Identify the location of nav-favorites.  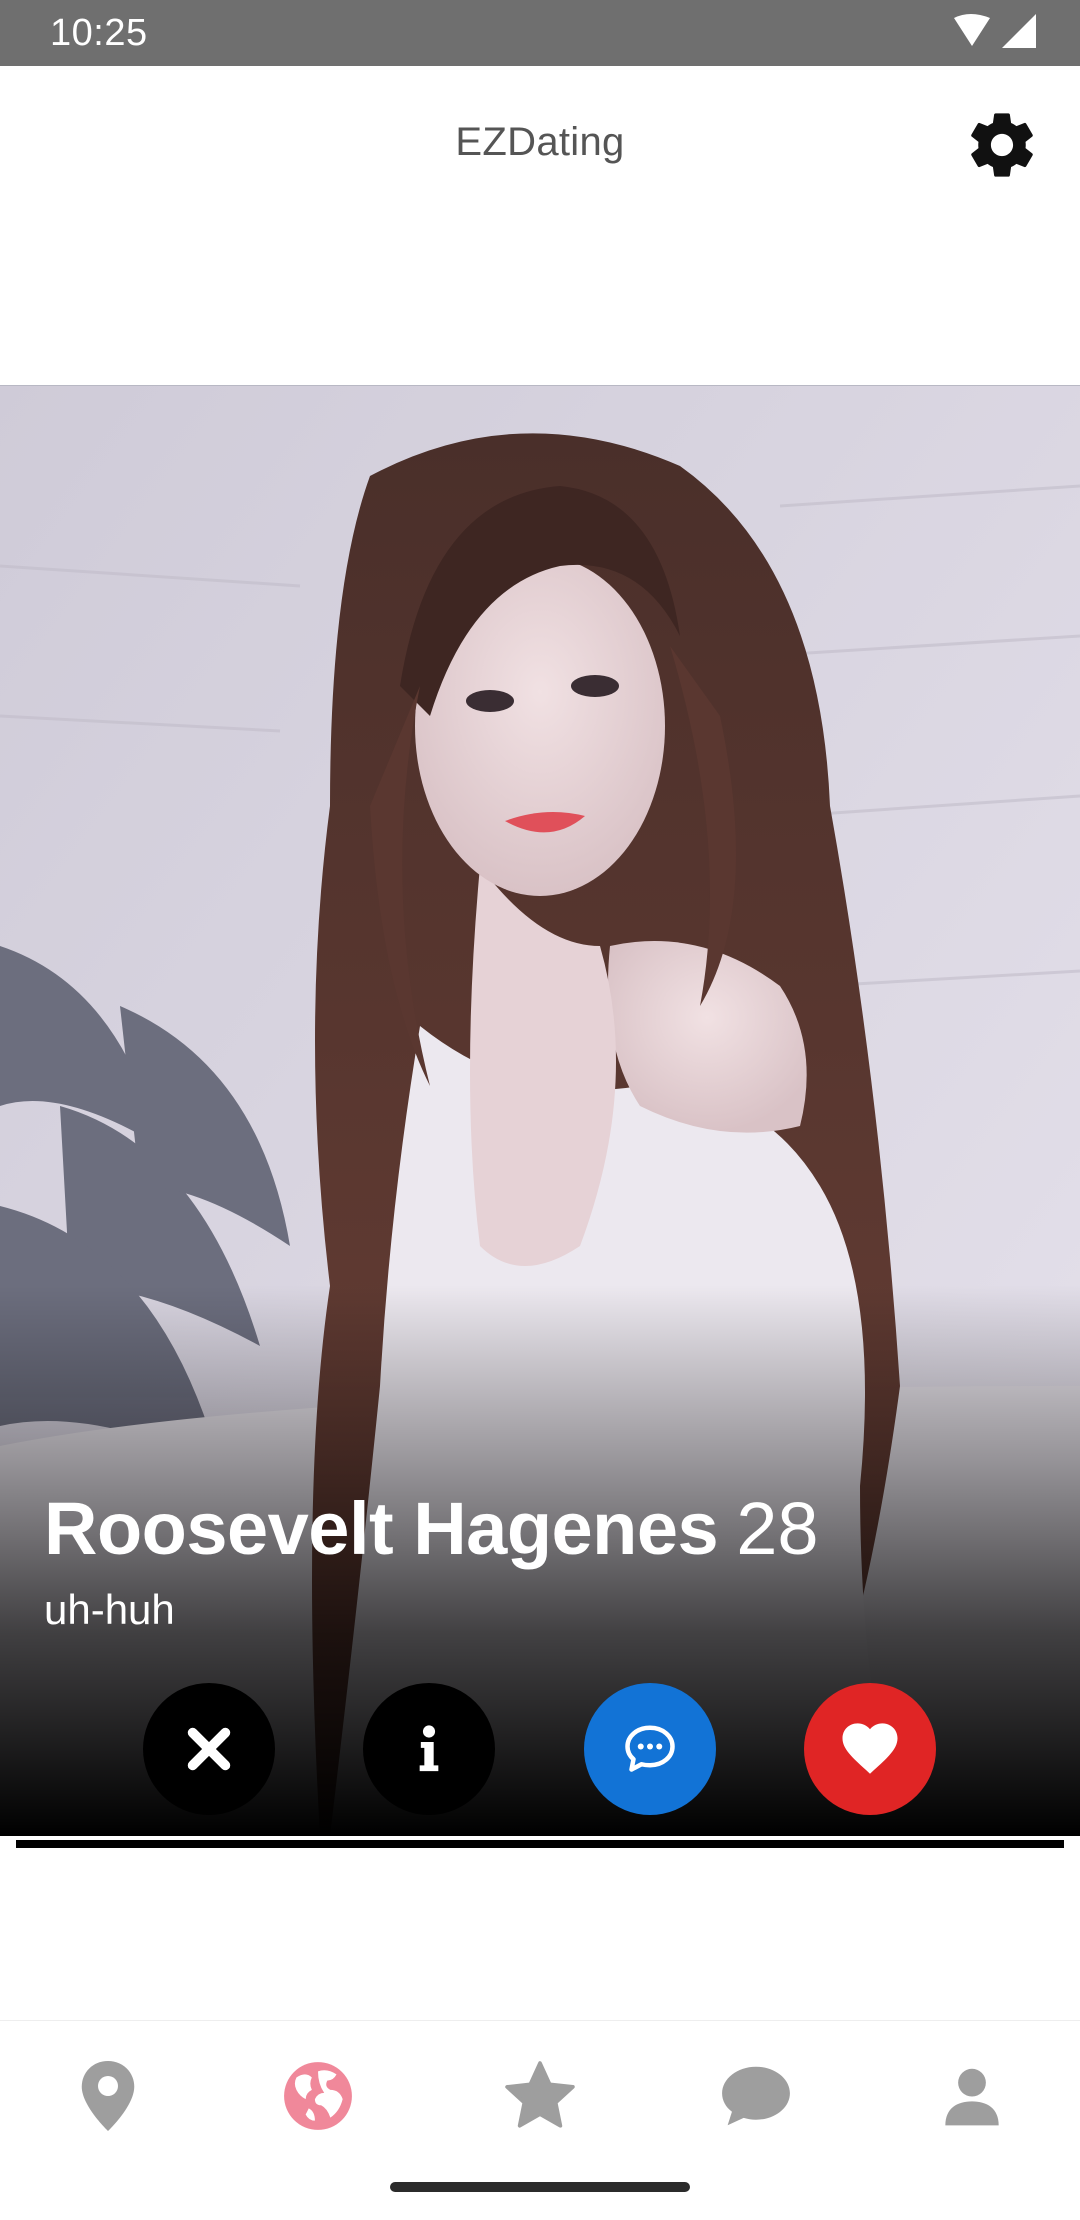
(540, 2096).